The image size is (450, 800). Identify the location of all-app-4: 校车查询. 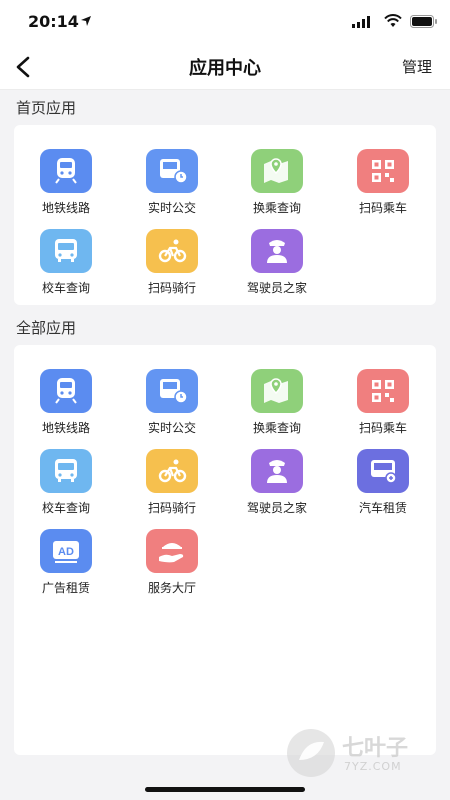
(66, 485).